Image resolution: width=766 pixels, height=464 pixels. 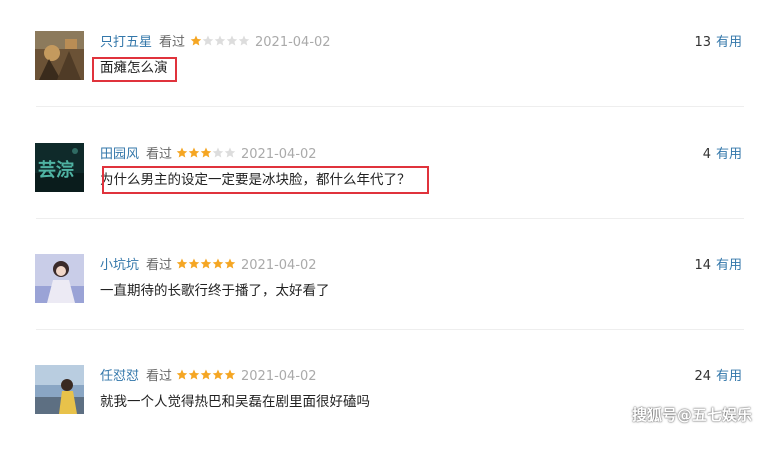 I want to click on svg-text: 芸淙, so click(x=56, y=170).